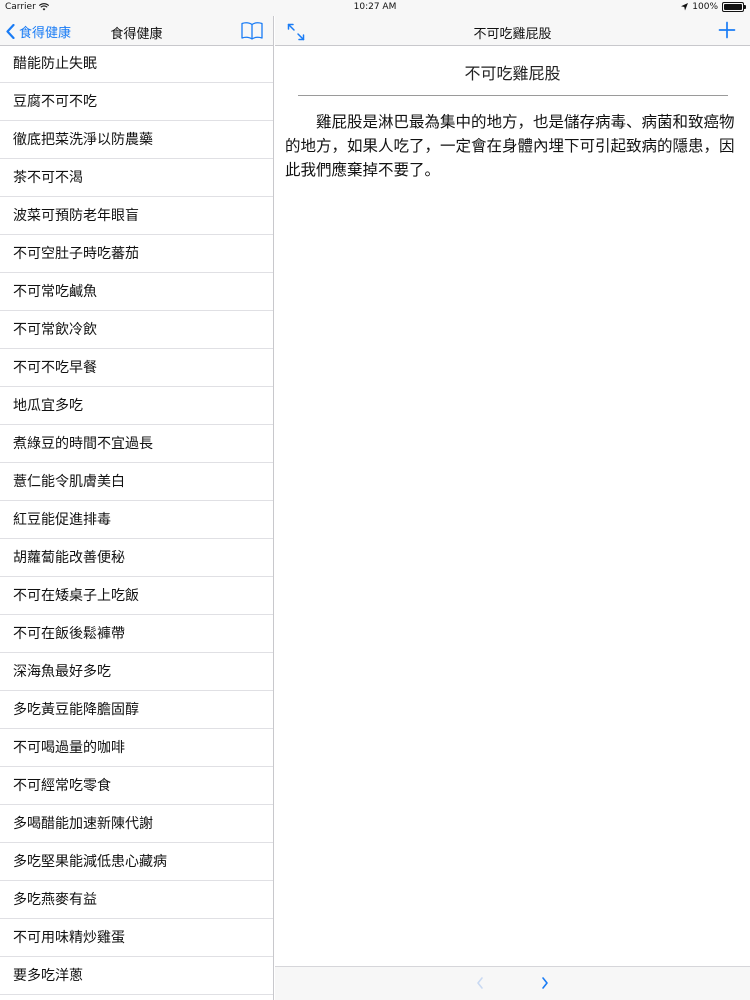  I want to click on list-item: 多吃堅果能減低患心藏病, so click(136, 862).